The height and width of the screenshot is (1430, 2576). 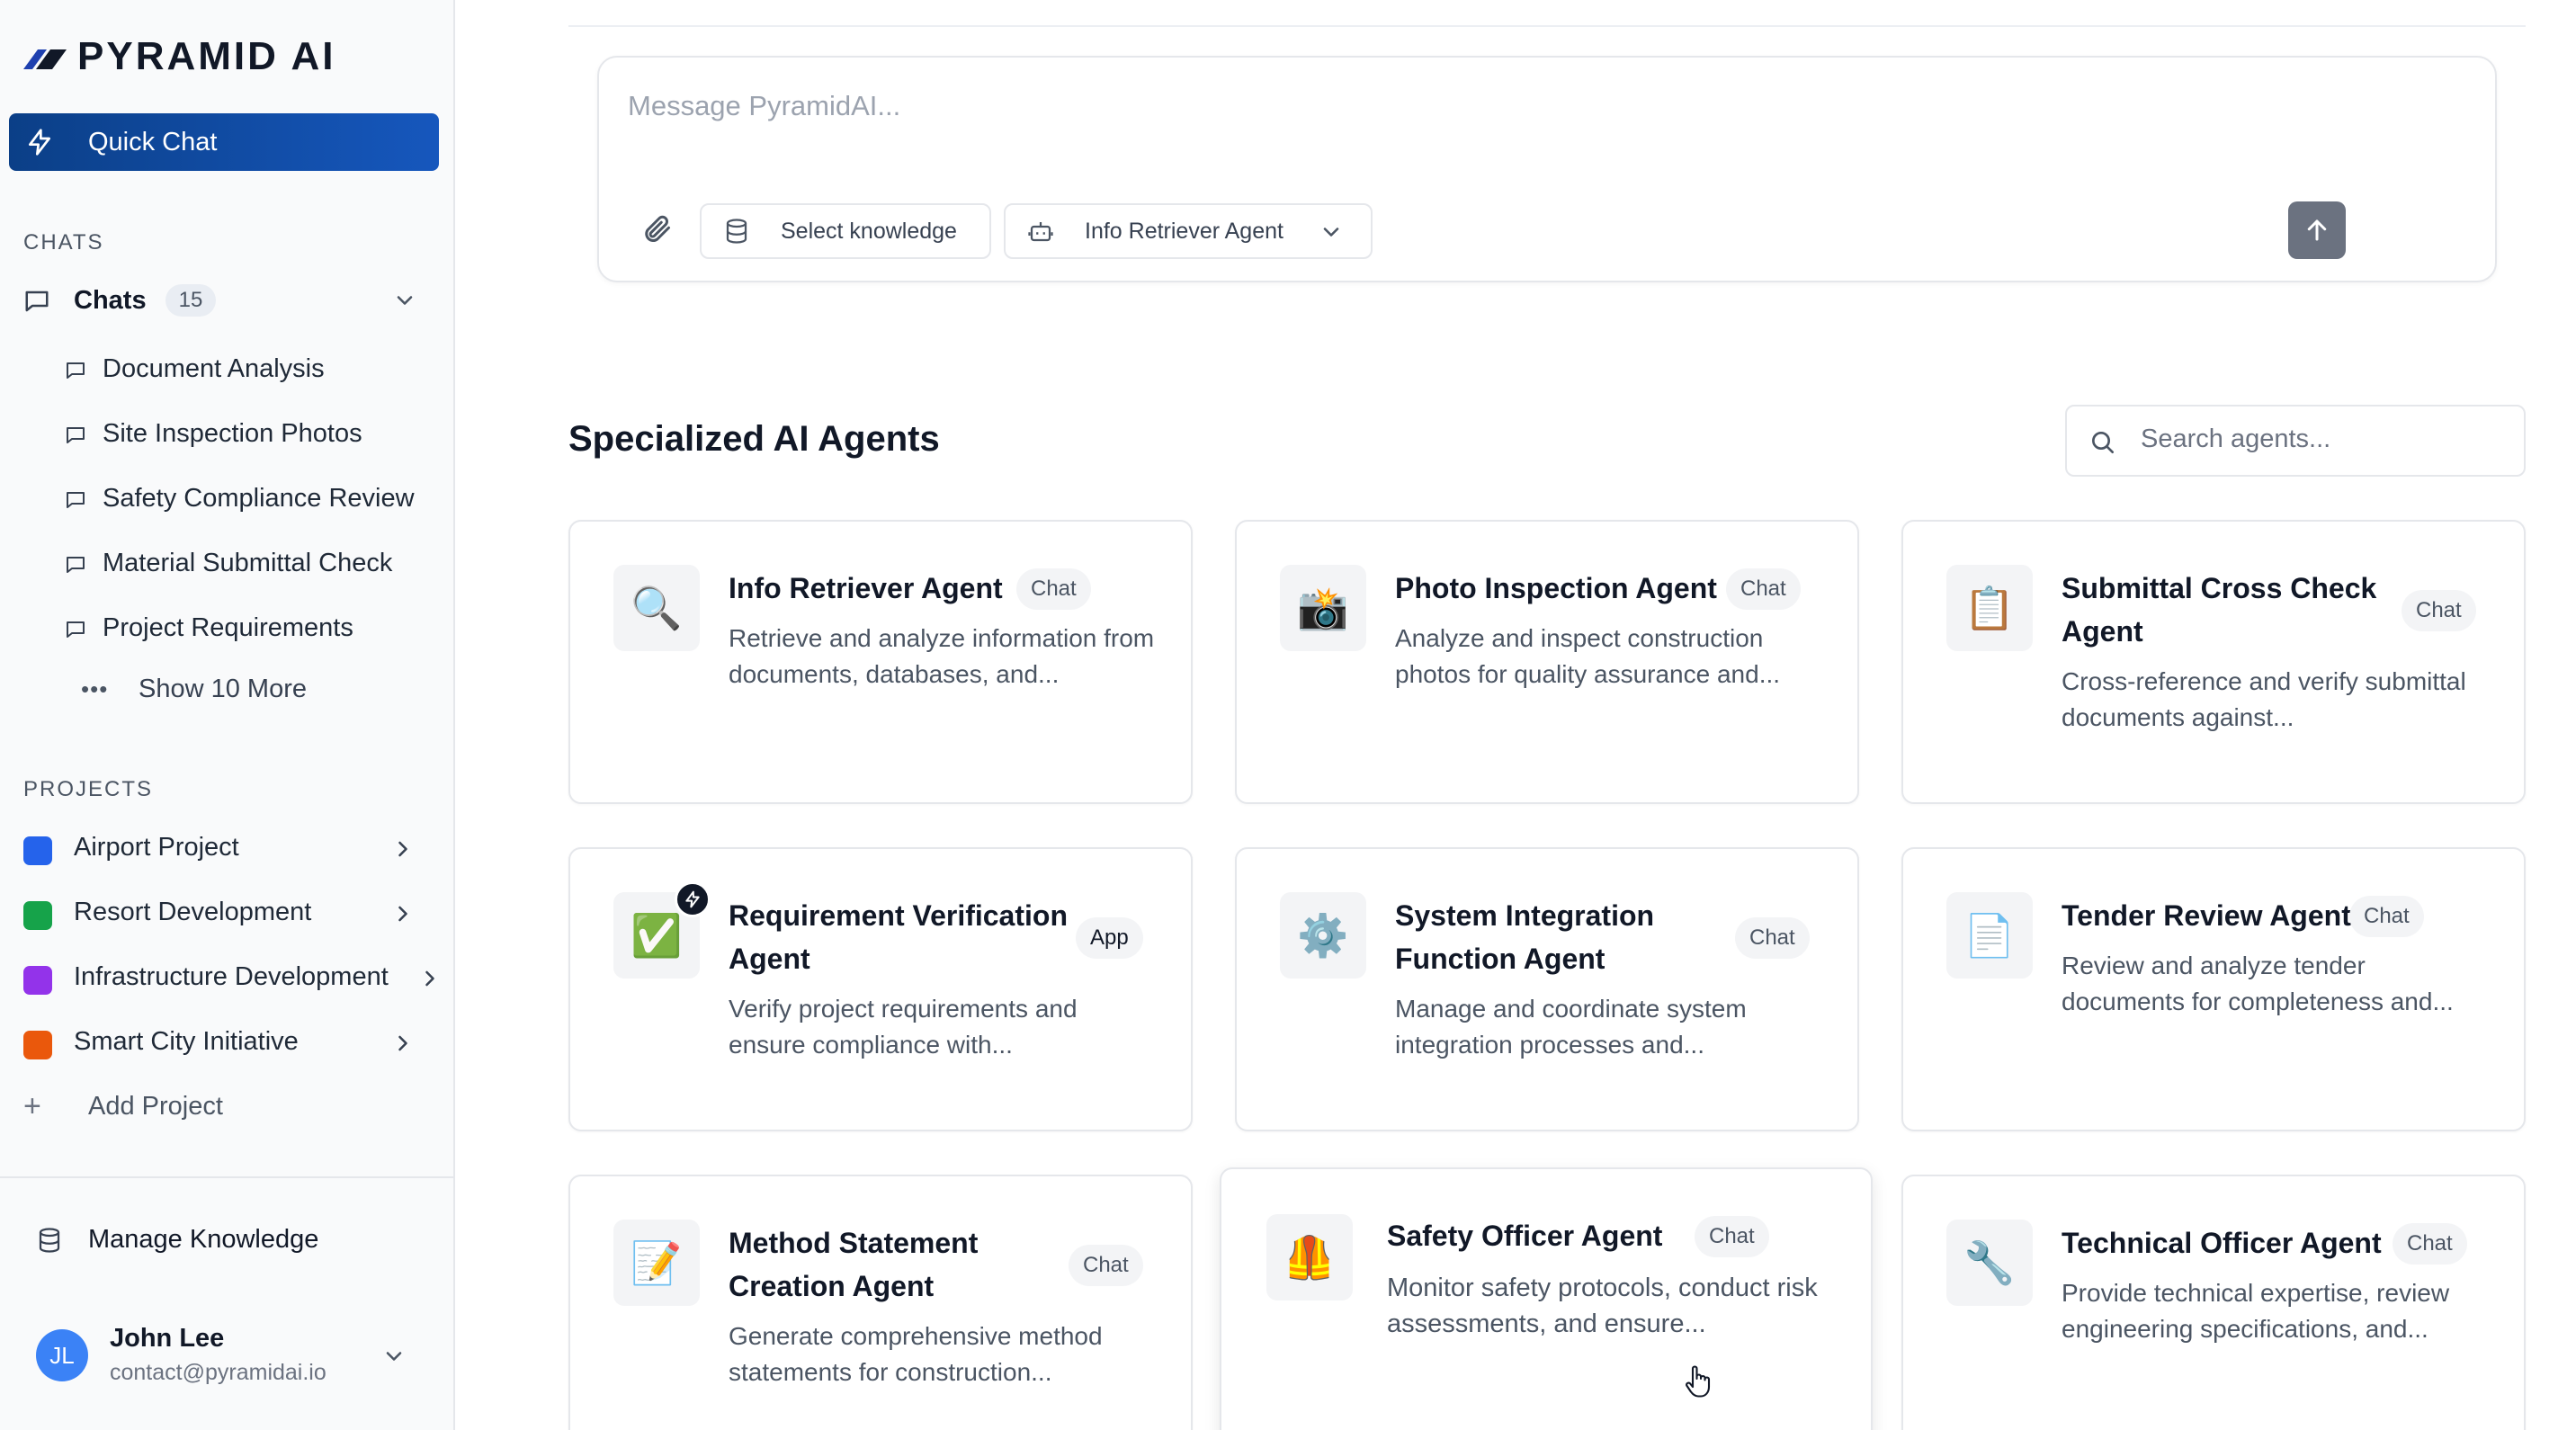 What do you see at coordinates (1323, 935) in the screenshot?
I see `gear-icon: ⚙️` at bounding box center [1323, 935].